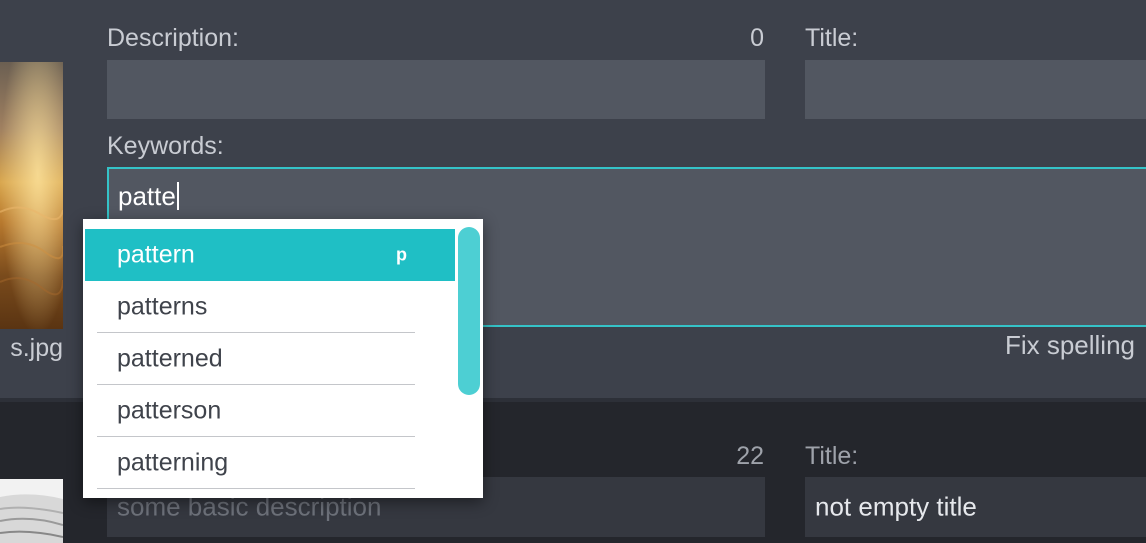 This screenshot has width=1146, height=543. Describe the element at coordinates (832, 456) in the screenshot. I see `title-label-2: Title:` at that location.